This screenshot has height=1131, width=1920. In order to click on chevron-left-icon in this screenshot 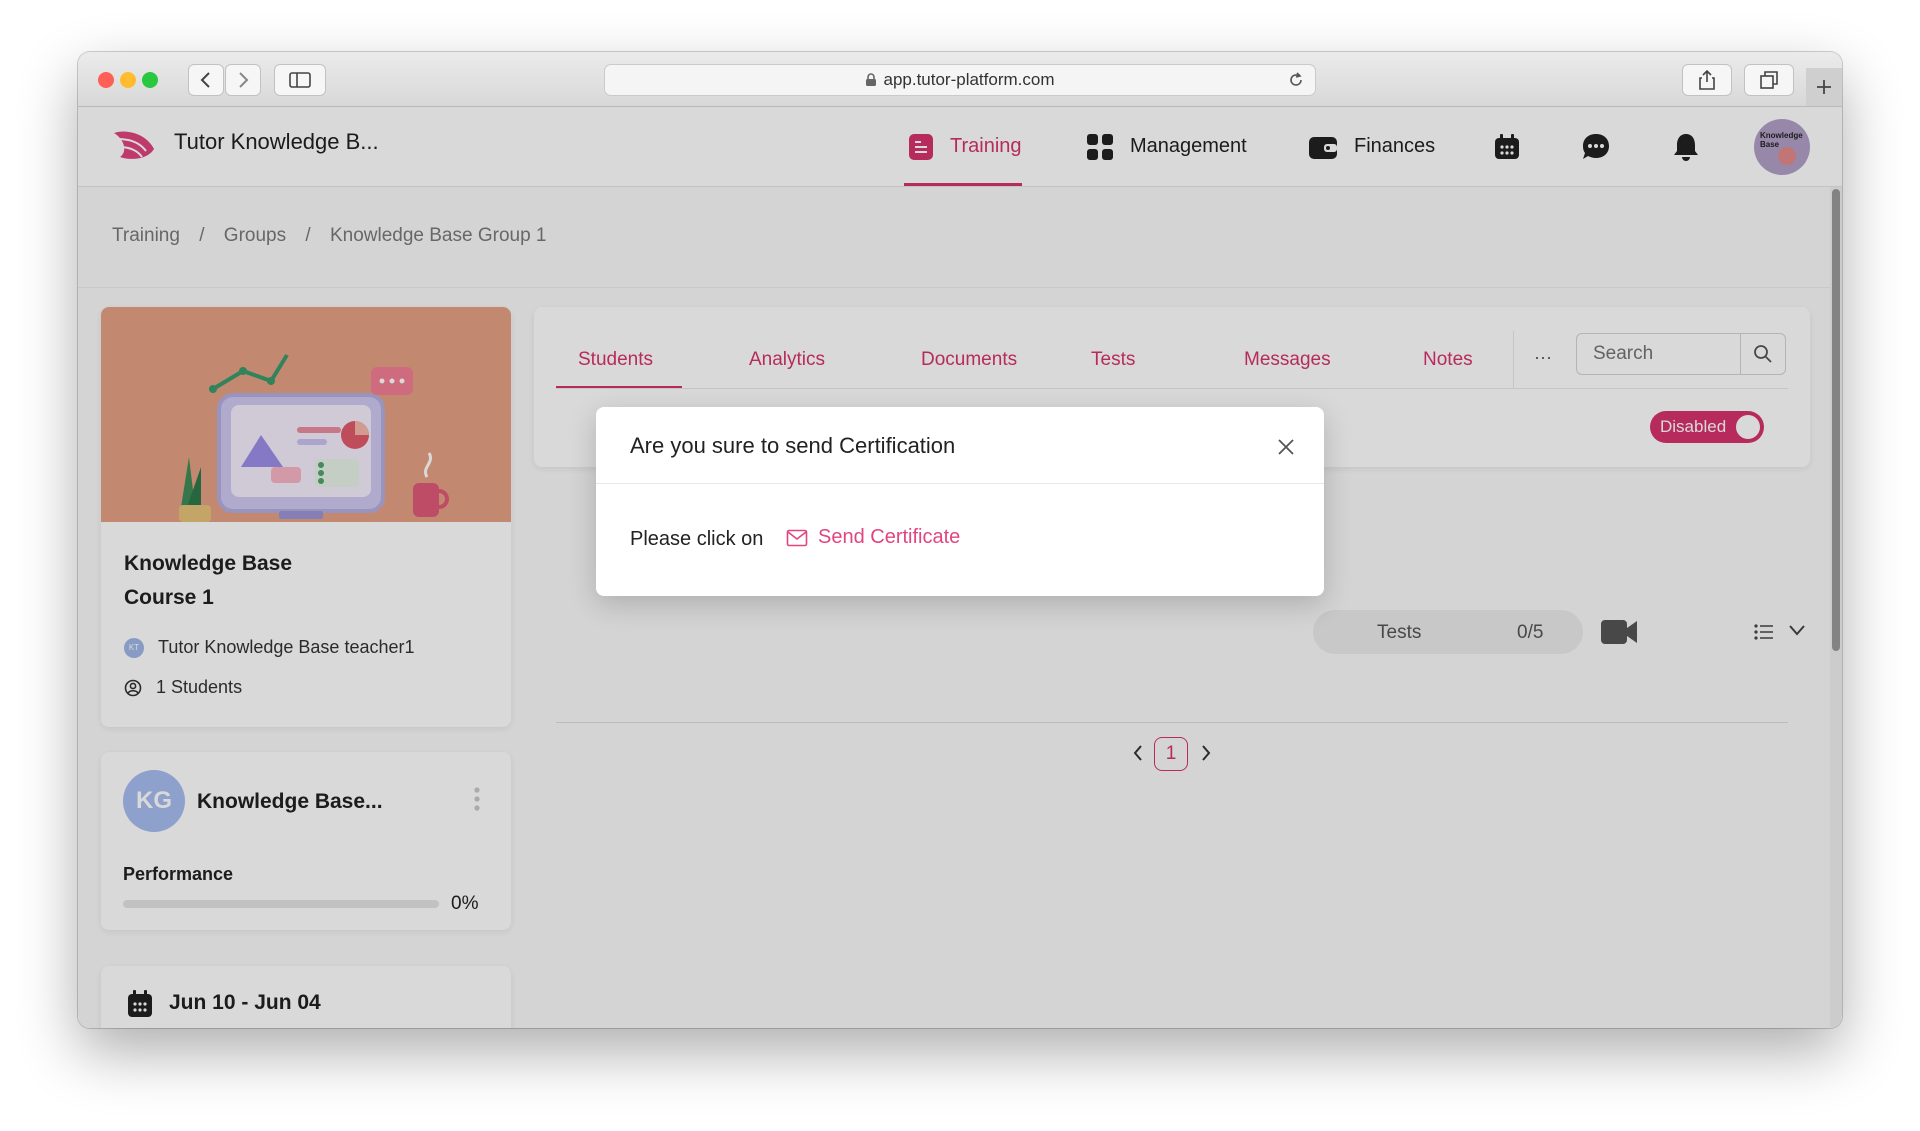, I will do `click(205, 80)`.